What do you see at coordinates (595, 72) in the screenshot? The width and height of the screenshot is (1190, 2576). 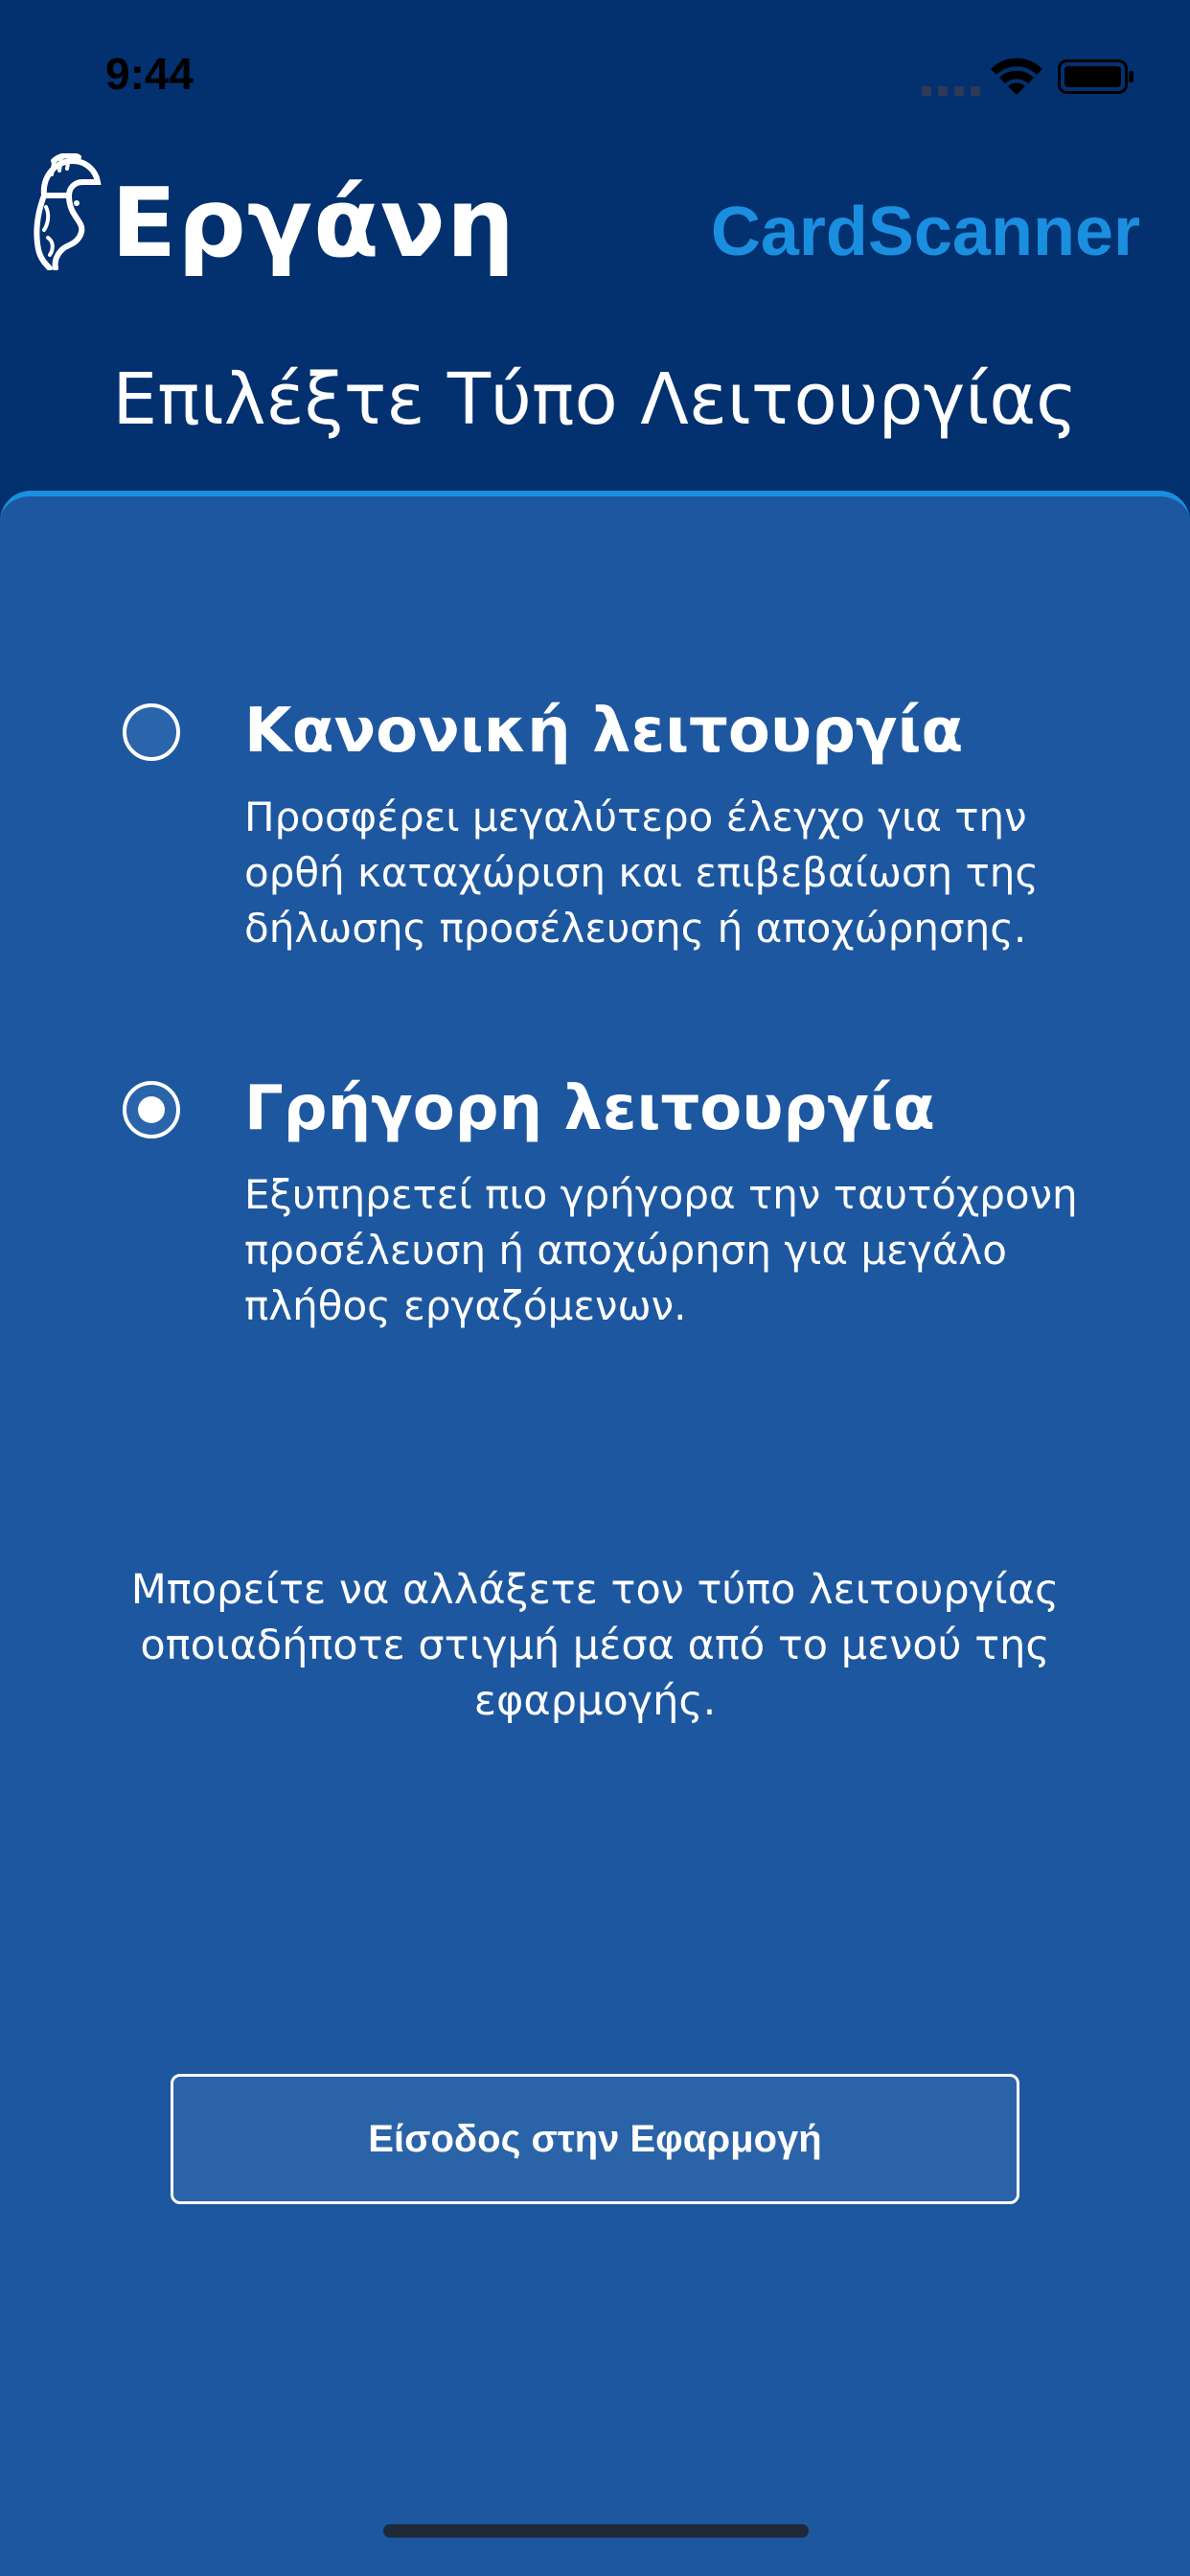 I see `status-bar: 9:44` at bounding box center [595, 72].